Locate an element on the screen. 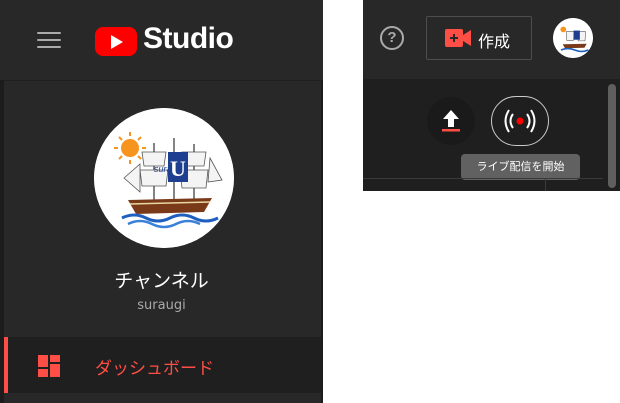 The height and width of the screenshot is (403, 620). sailing-ship-icon is located at coordinates (573, 38).